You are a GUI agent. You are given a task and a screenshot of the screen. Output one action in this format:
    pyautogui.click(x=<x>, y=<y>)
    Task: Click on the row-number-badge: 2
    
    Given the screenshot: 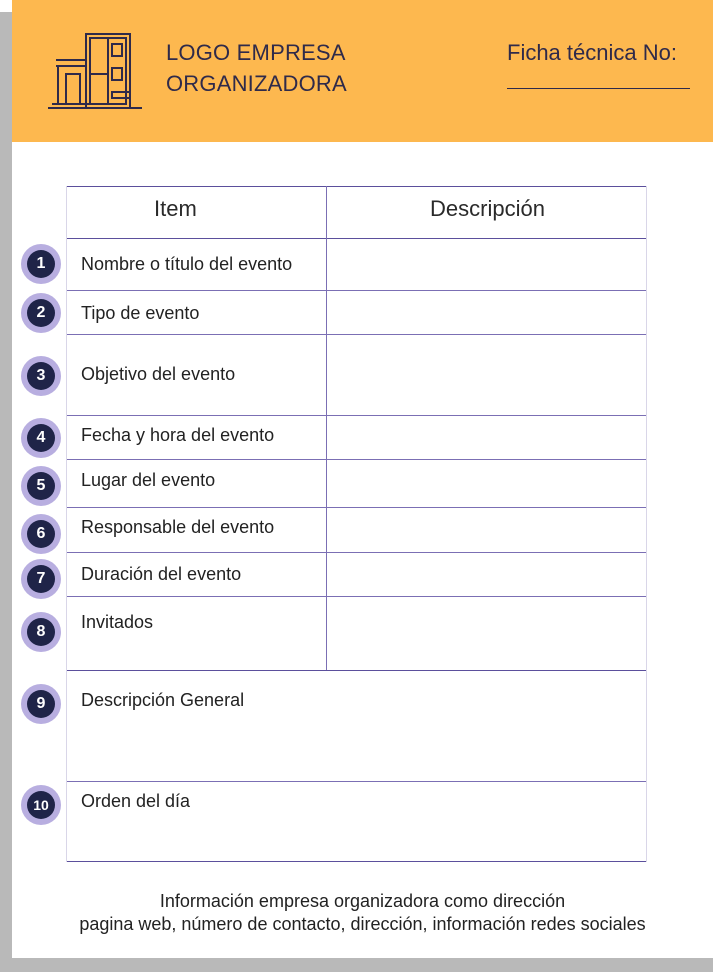 What is the action you would take?
    pyautogui.click(x=41, y=313)
    